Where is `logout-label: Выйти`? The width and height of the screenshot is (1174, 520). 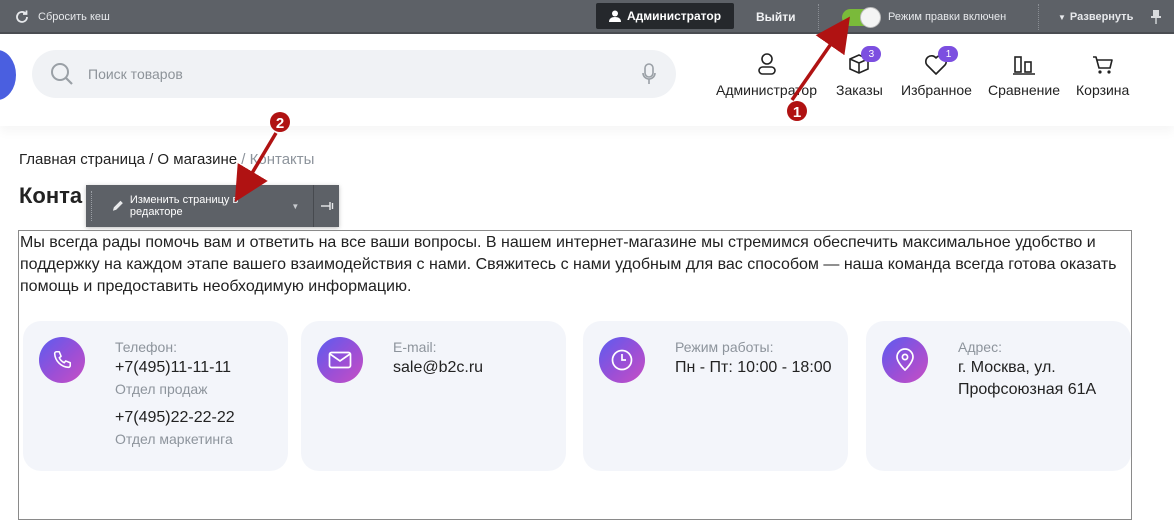
logout-label: Выйти is located at coordinates (776, 17).